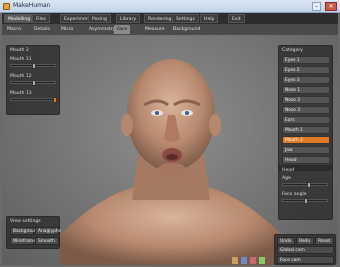 Image resolution: width=340 pixels, height=267 pixels. I want to click on subtab-face: Face, so click(122, 29).